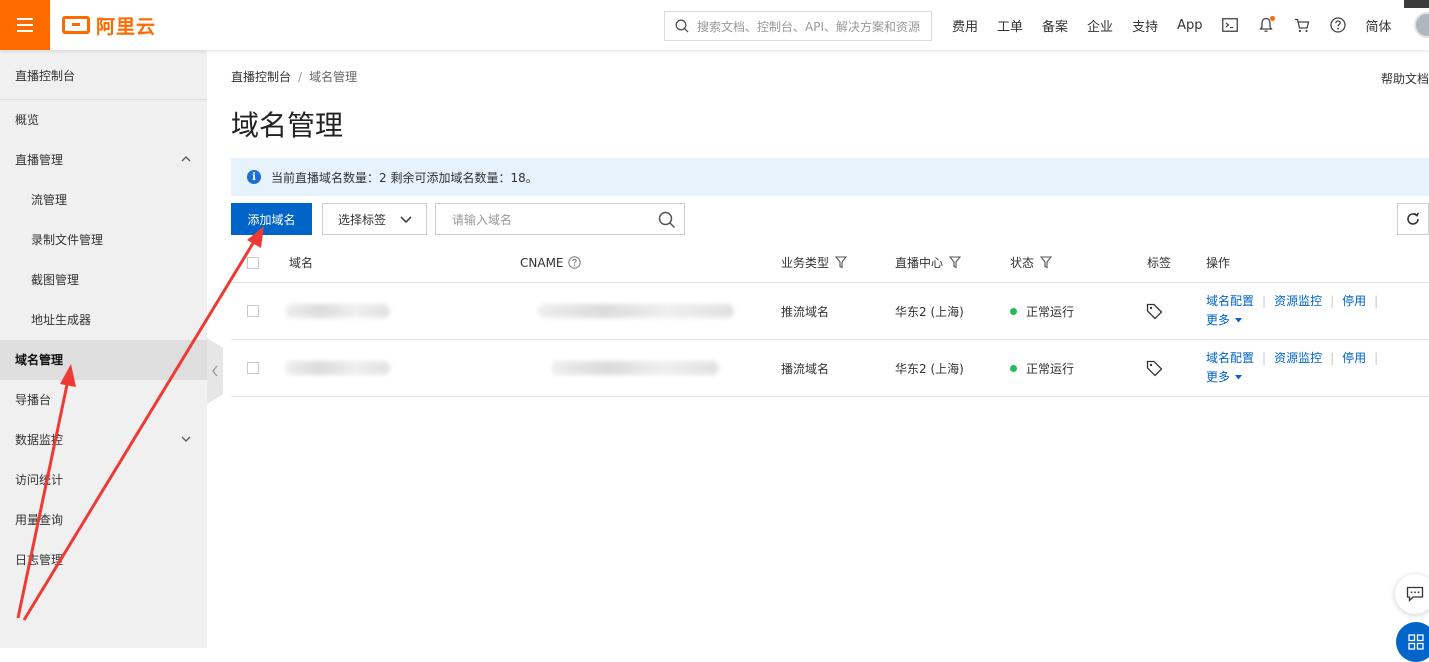  I want to click on refresh-button, so click(1413, 219).